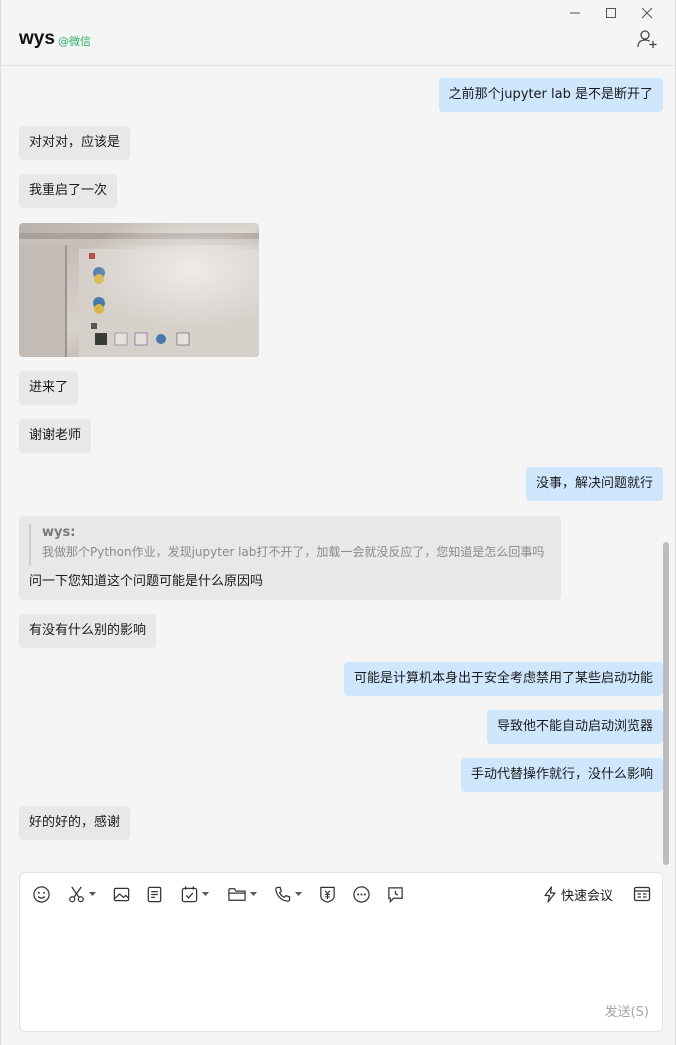 The height and width of the screenshot is (1045, 676). I want to click on close-icon, so click(647, 13).